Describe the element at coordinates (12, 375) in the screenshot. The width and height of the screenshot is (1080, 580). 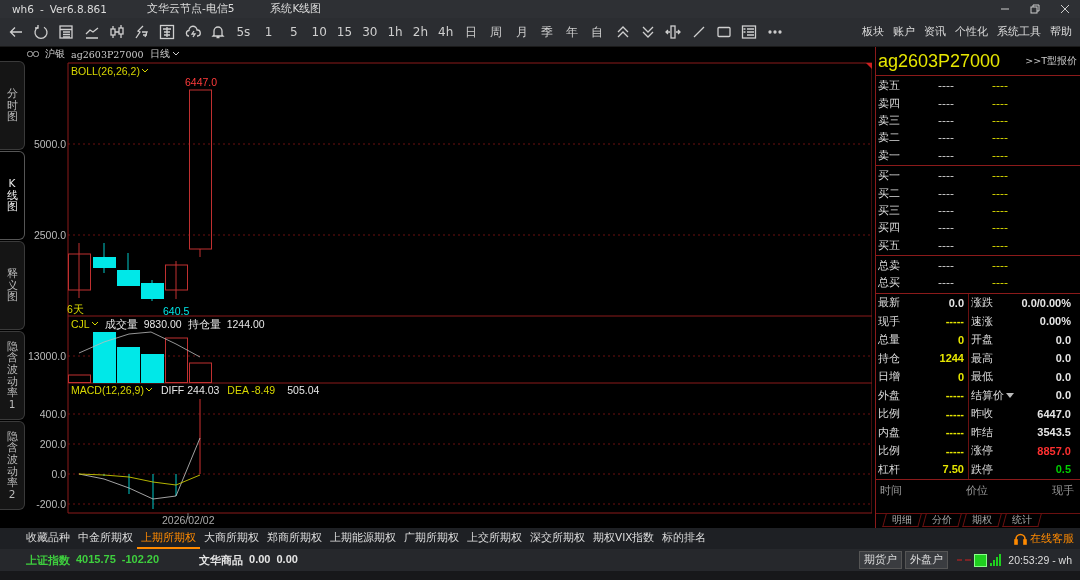
I see `view-tab: 隐含波动率1` at that location.